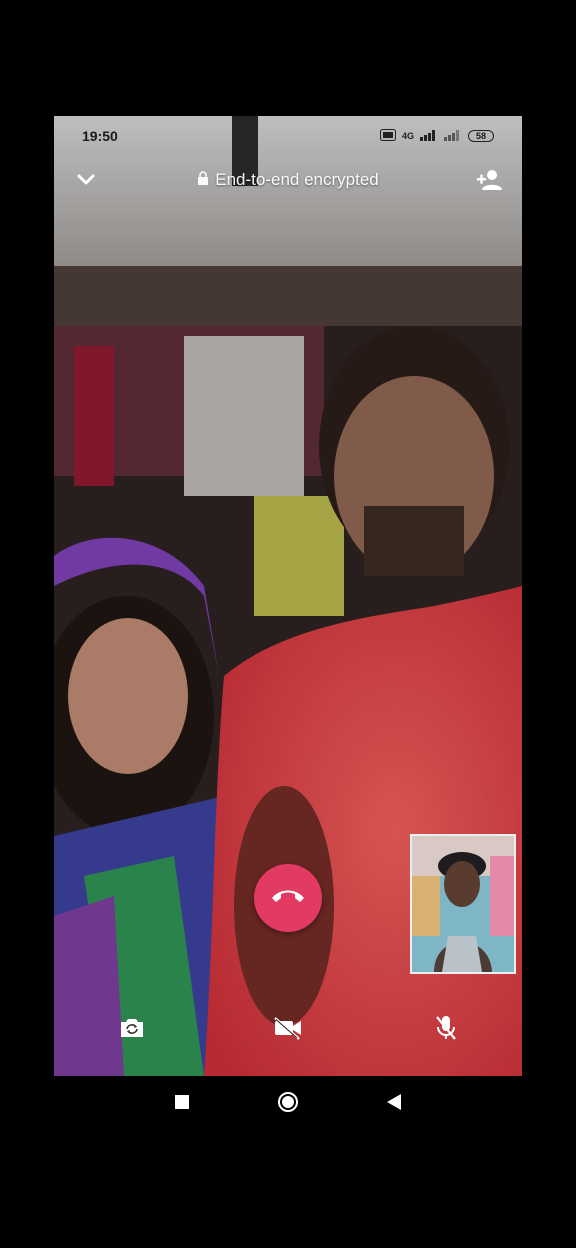 The image size is (576, 1248). Describe the element at coordinates (297, 179) in the screenshot. I see `encryption-text: End-to-end encrypted` at that location.